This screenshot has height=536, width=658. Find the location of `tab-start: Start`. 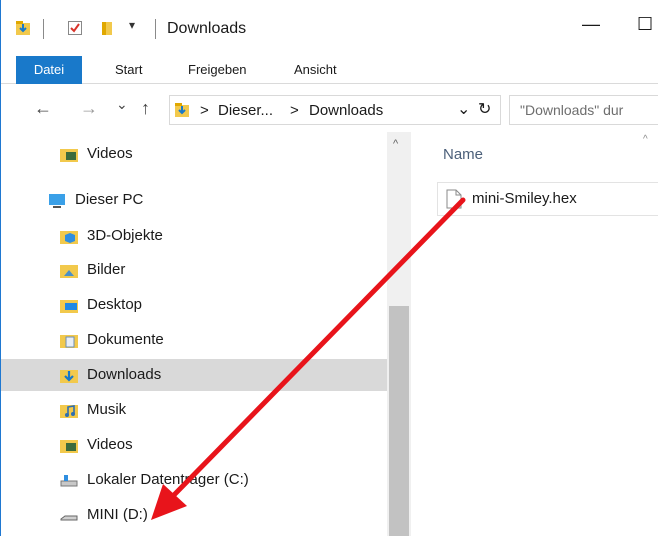

tab-start: Start is located at coordinates (128, 70).